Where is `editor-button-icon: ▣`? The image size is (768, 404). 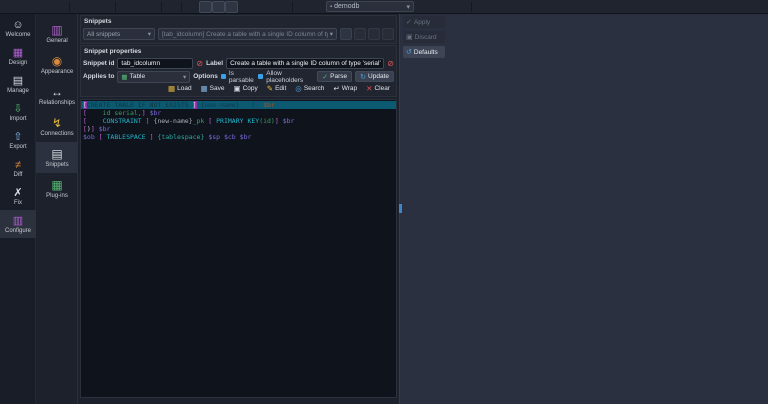 editor-button-icon: ▣ is located at coordinates (237, 88).